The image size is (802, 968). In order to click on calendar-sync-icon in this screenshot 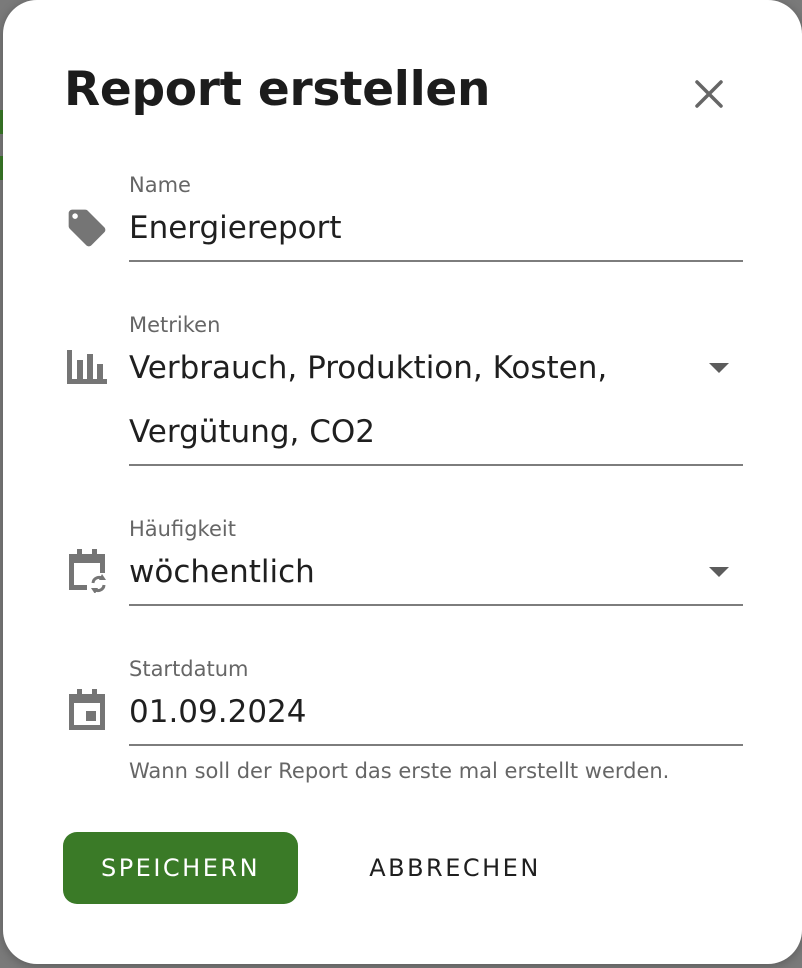, I will do `click(87, 573)`.